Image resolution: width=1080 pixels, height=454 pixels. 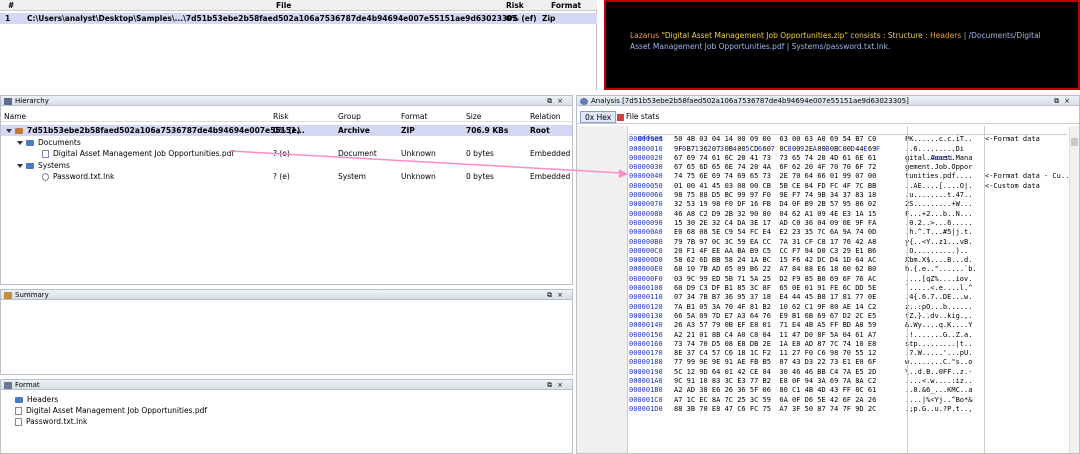 I want to click on lnk-name: Password.txt.lnk, so click(x=84, y=176).